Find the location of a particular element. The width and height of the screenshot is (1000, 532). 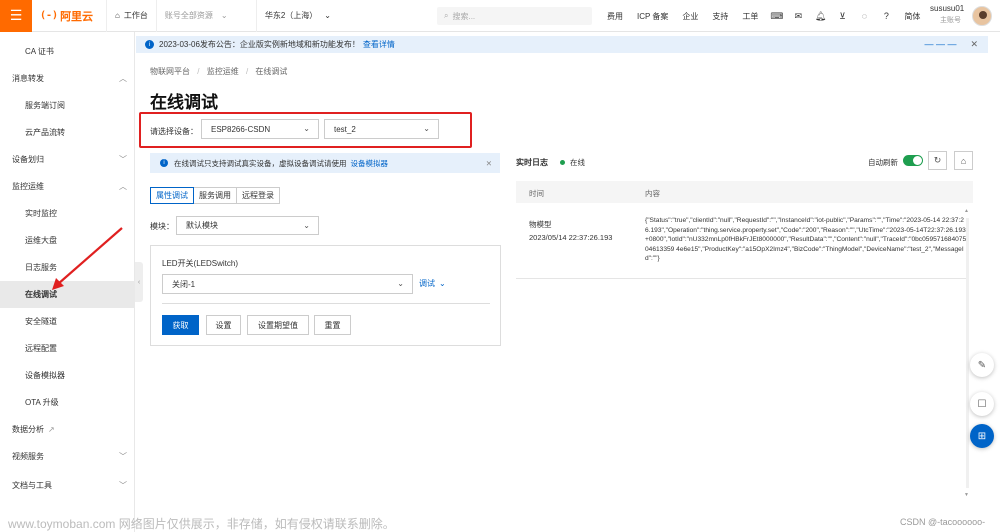

region-select: 华东2（上海） ⌄ is located at coordinates (301, 16).